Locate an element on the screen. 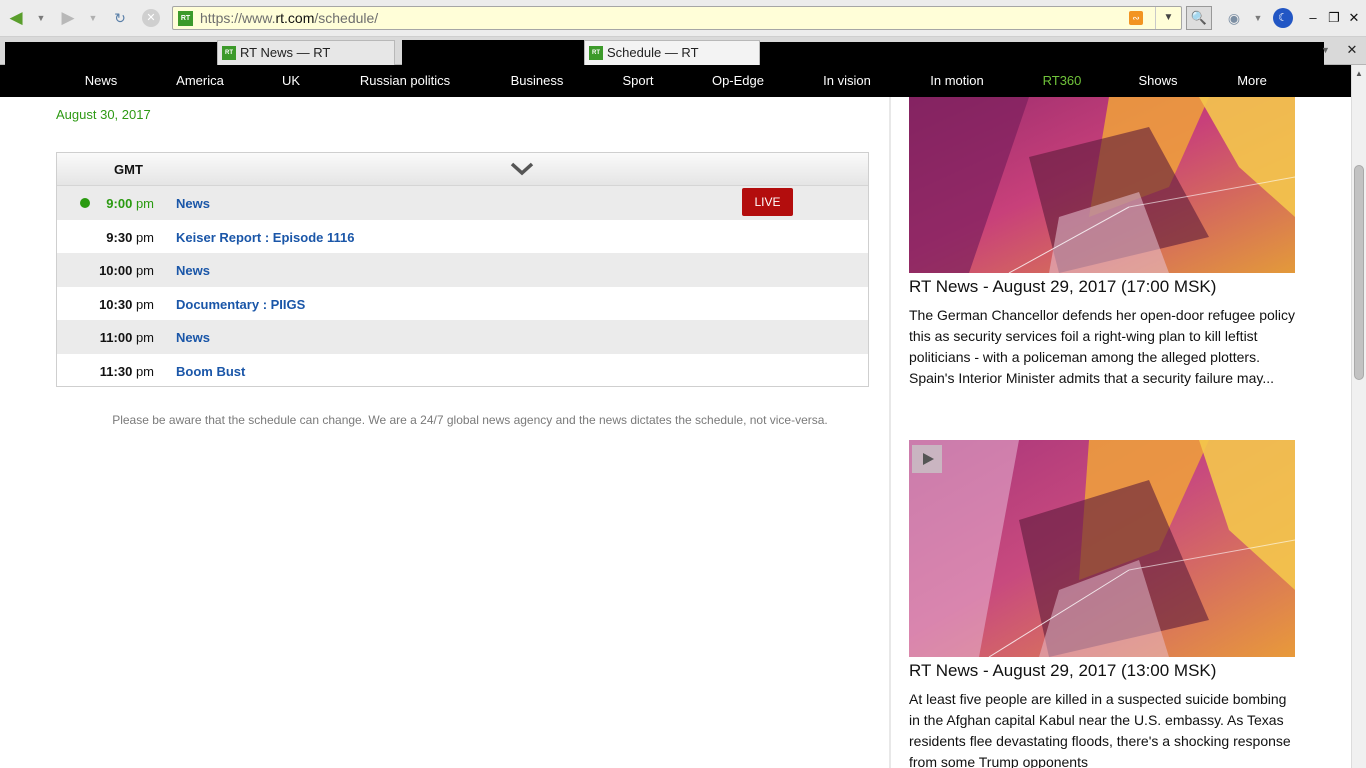 This screenshot has height=768, width=1366. schedule-row: 10:00 pm News is located at coordinates (462, 270).